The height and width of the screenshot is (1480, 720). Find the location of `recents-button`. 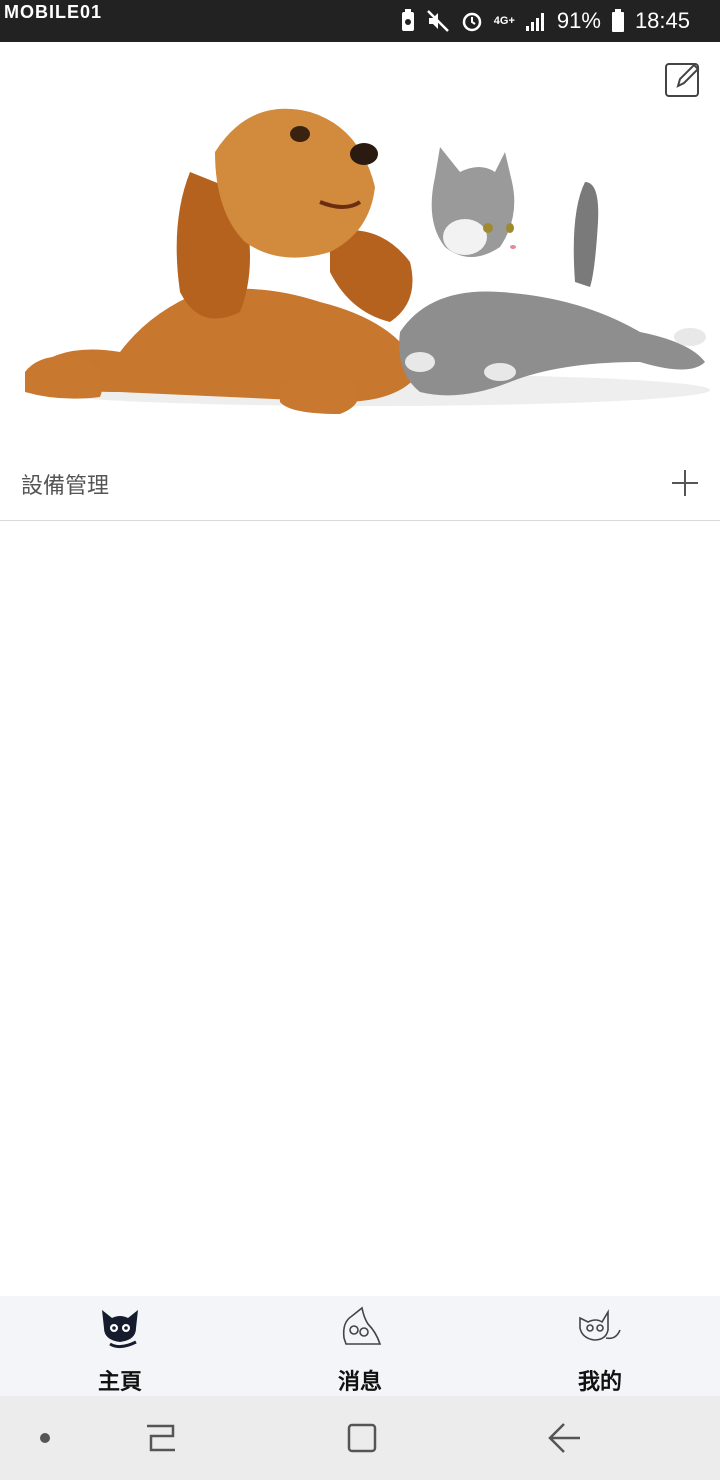

recents-button is located at coordinates (161, 1438).